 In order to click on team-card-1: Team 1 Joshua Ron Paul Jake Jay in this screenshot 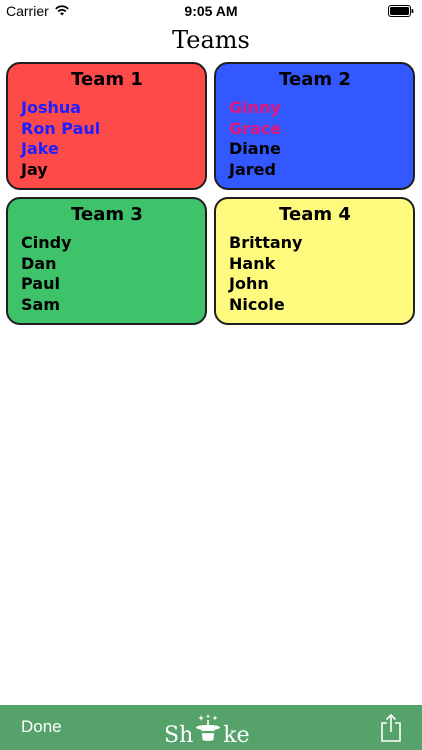, I will do `click(106, 126)`.